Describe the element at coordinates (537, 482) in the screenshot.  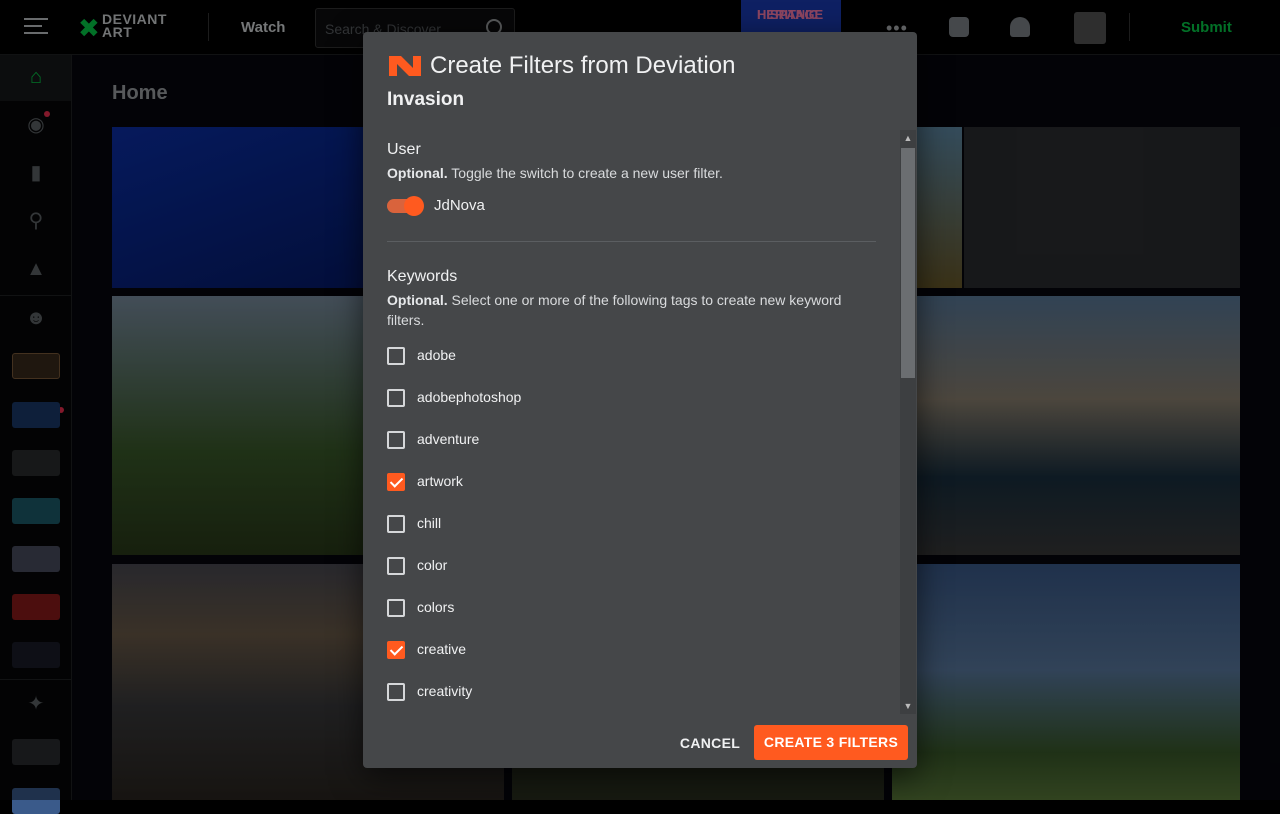
I see `keyword-option: artwork` at that location.